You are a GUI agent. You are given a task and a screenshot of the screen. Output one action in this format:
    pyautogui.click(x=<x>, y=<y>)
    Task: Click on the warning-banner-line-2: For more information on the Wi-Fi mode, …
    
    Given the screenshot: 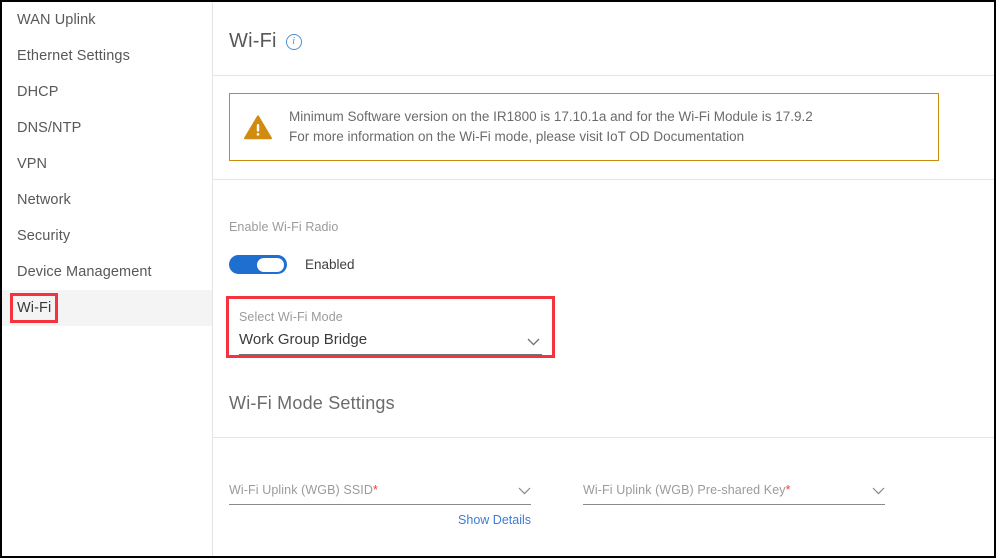 What is the action you would take?
    pyautogui.click(x=517, y=136)
    